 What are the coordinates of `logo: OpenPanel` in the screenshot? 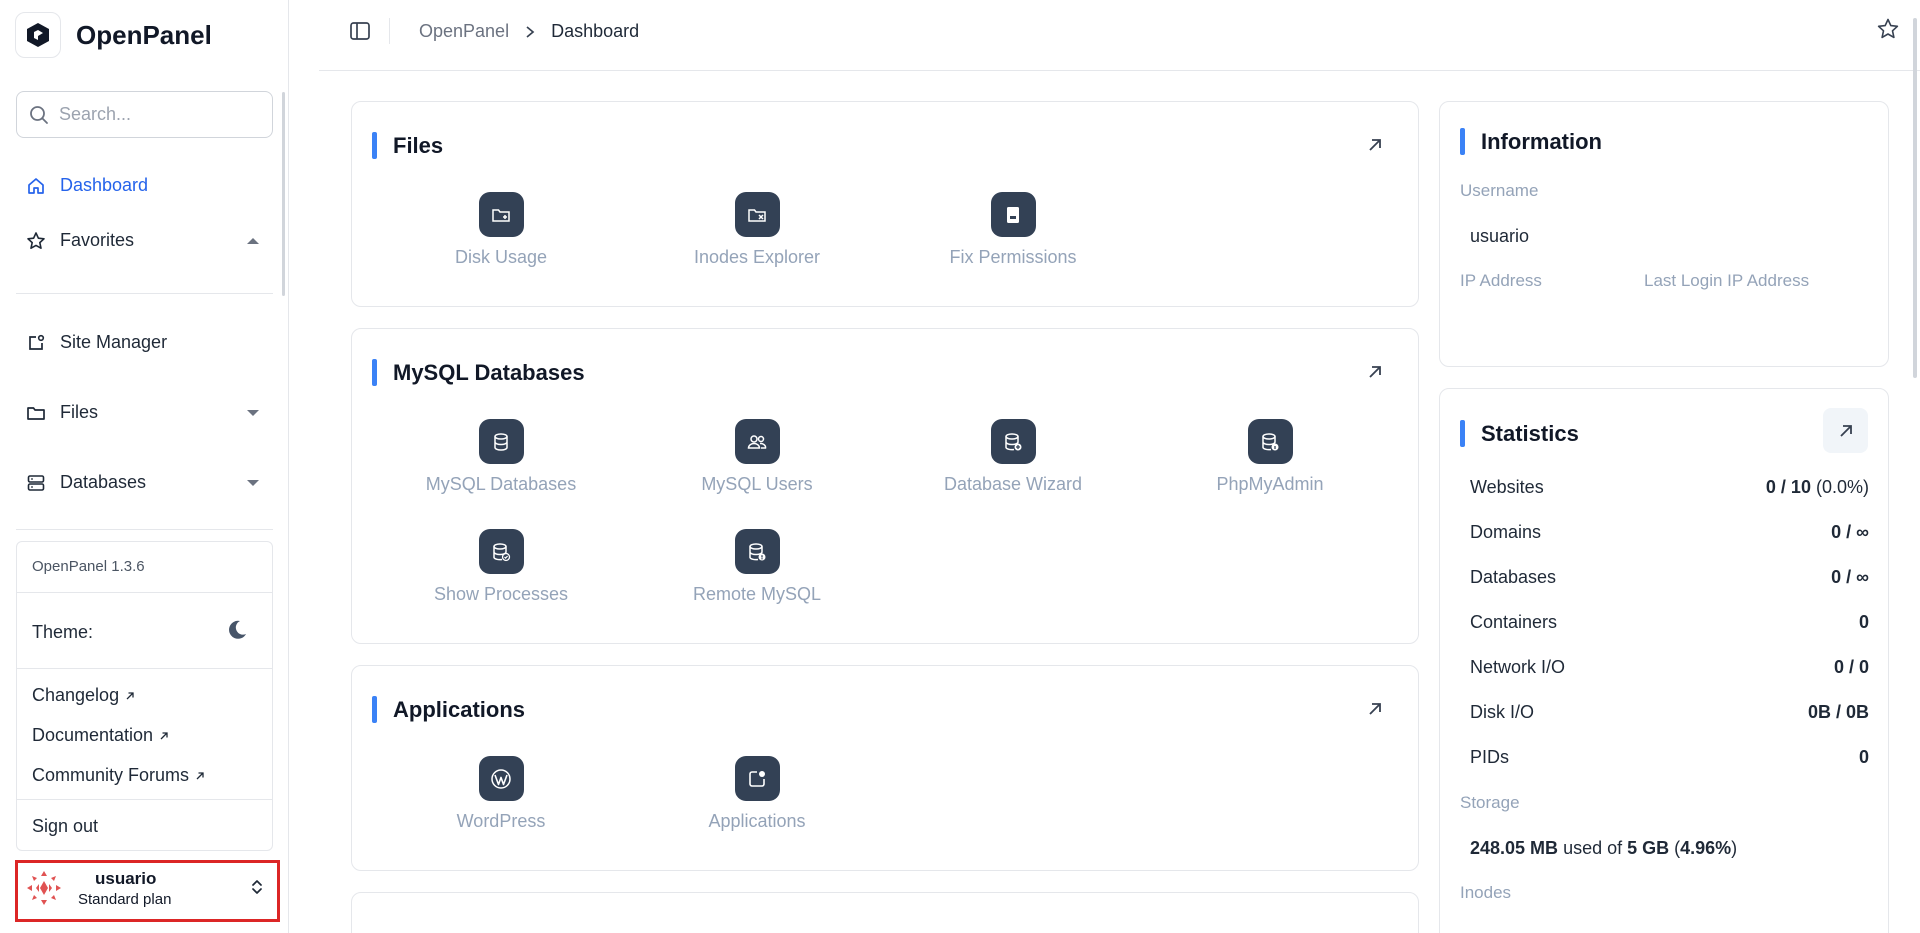 It's located at (113, 35).